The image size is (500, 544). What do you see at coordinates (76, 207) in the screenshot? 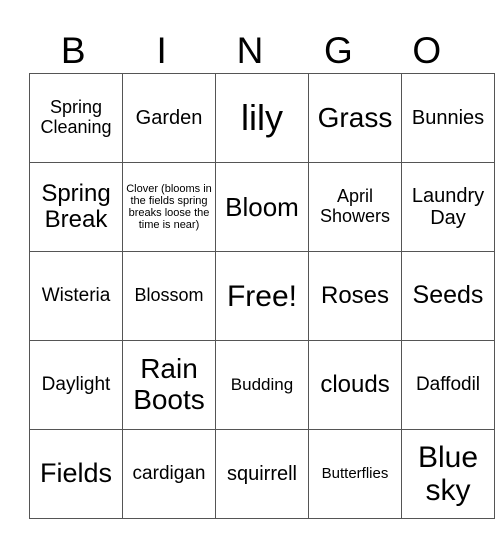
I see `bingo-cell: Spring Break` at bounding box center [76, 207].